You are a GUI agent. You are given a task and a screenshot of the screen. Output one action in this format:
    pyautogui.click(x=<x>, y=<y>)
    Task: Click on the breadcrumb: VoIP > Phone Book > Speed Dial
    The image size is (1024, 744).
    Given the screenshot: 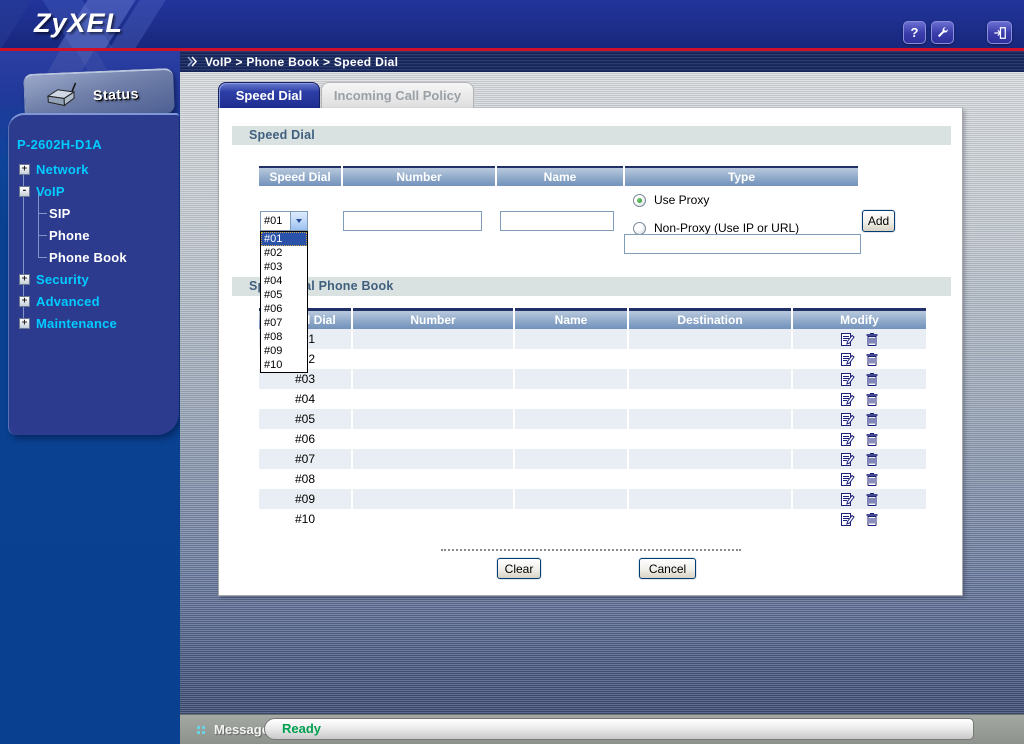 What is the action you would take?
    pyautogui.click(x=602, y=61)
    